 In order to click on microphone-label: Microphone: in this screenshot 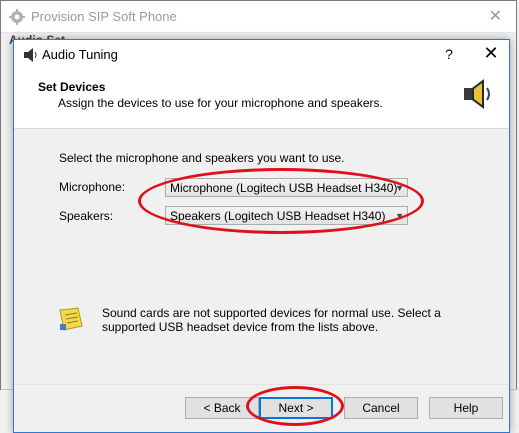, I will do `click(92, 187)`.